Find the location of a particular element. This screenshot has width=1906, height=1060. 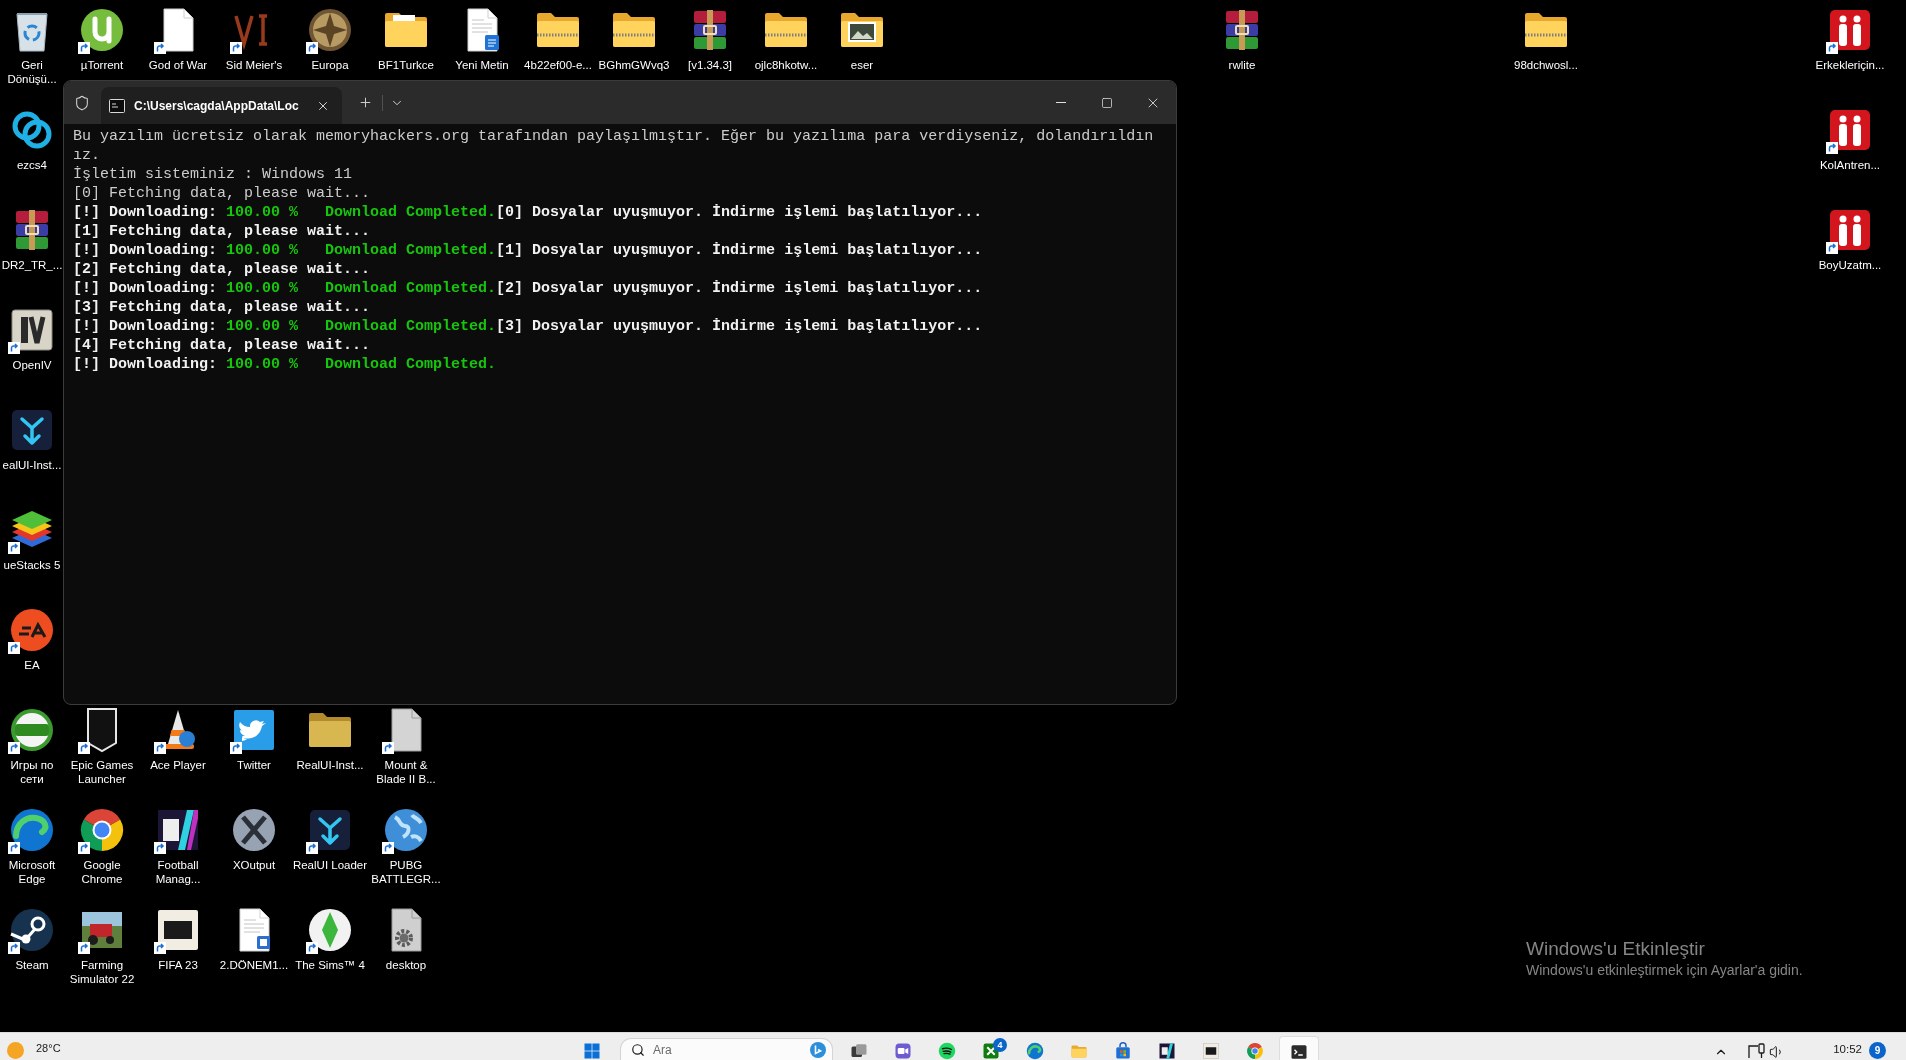

desktop-item: Игры по сети is located at coordinates (32, 746).